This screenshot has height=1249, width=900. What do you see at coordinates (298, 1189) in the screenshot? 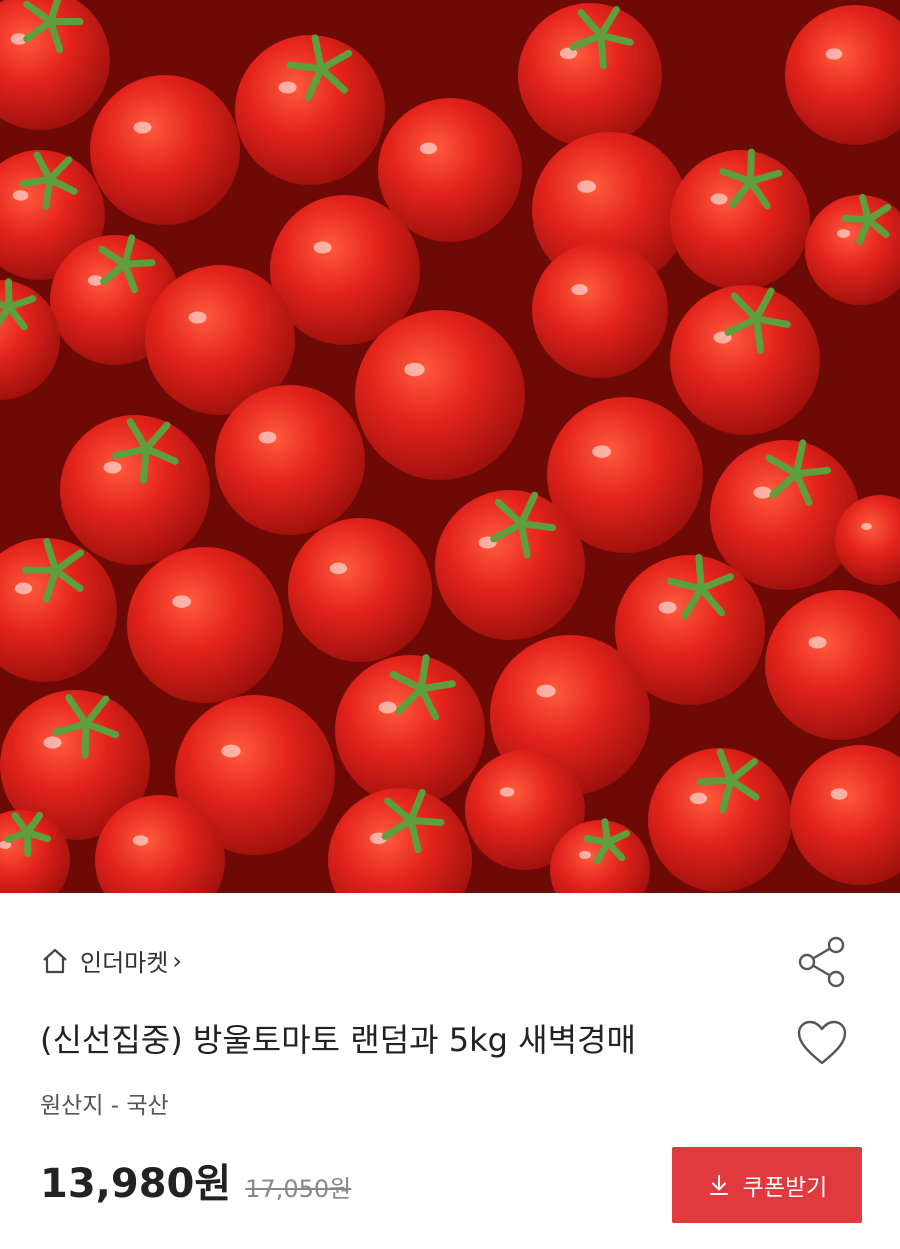
I see `original-price: 17,050원` at bounding box center [298, 1189].